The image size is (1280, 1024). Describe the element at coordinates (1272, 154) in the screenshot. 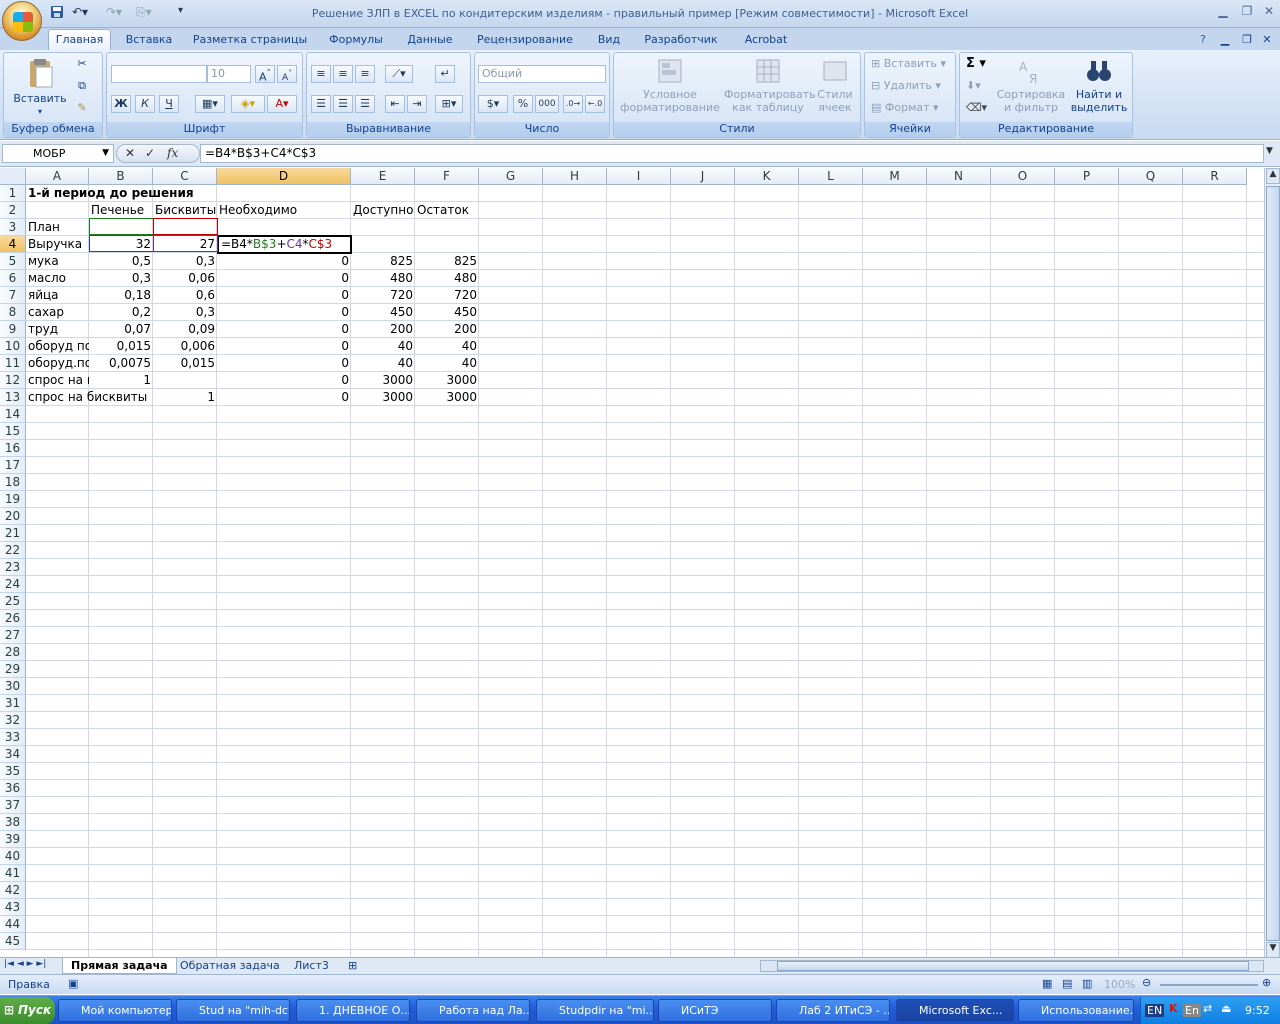

I see `expand-formula-icon: ▼` at that location.